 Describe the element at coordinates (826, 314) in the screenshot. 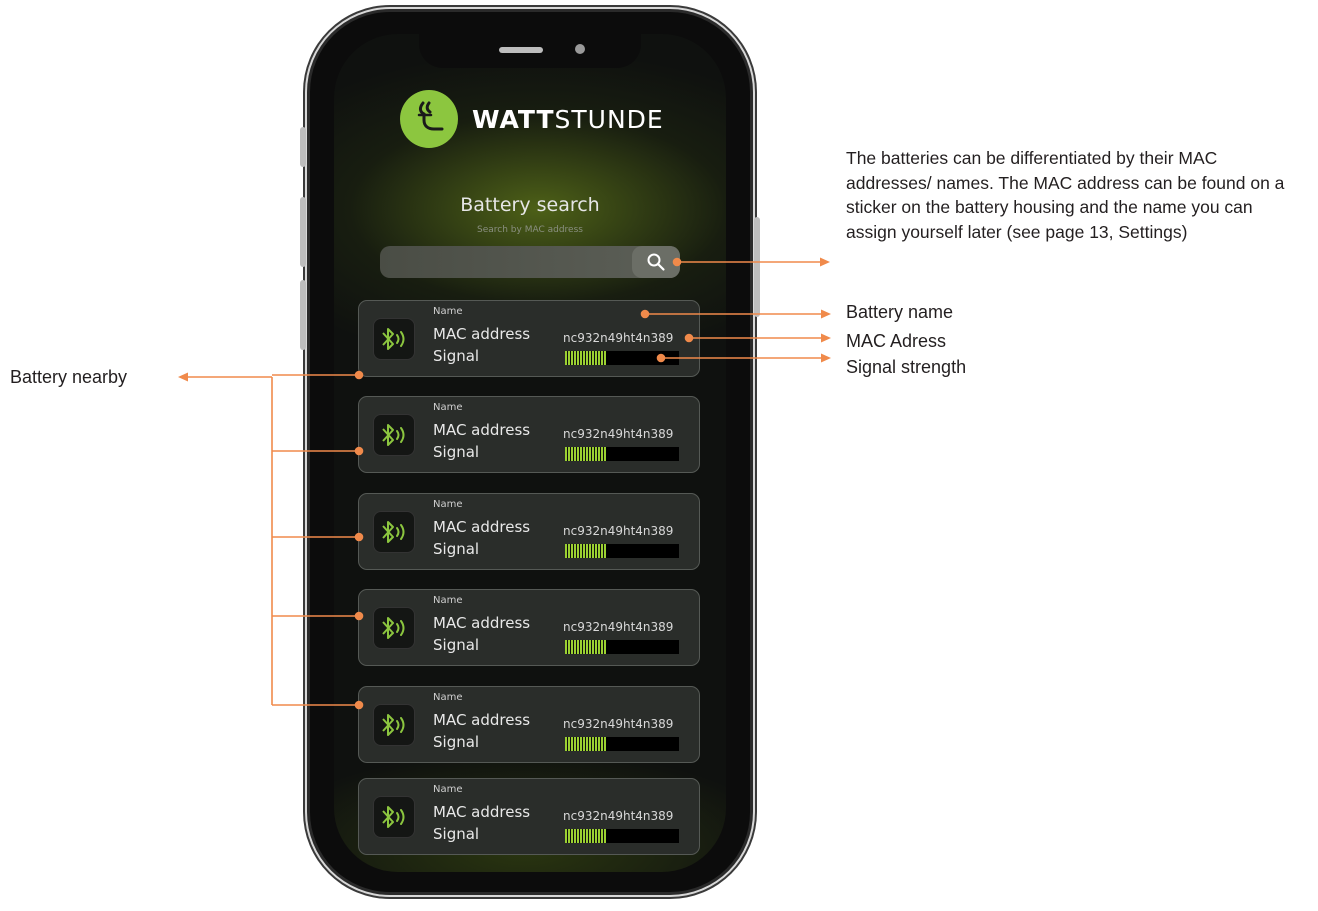

I see `battery-name-arrowhead` at that location.